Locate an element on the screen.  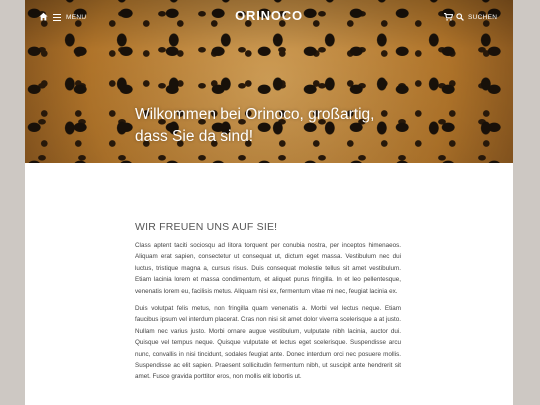
hero-heading-line-1: Wilkommen bei Orinoco, großartig, is located at coordinates (255, 114).